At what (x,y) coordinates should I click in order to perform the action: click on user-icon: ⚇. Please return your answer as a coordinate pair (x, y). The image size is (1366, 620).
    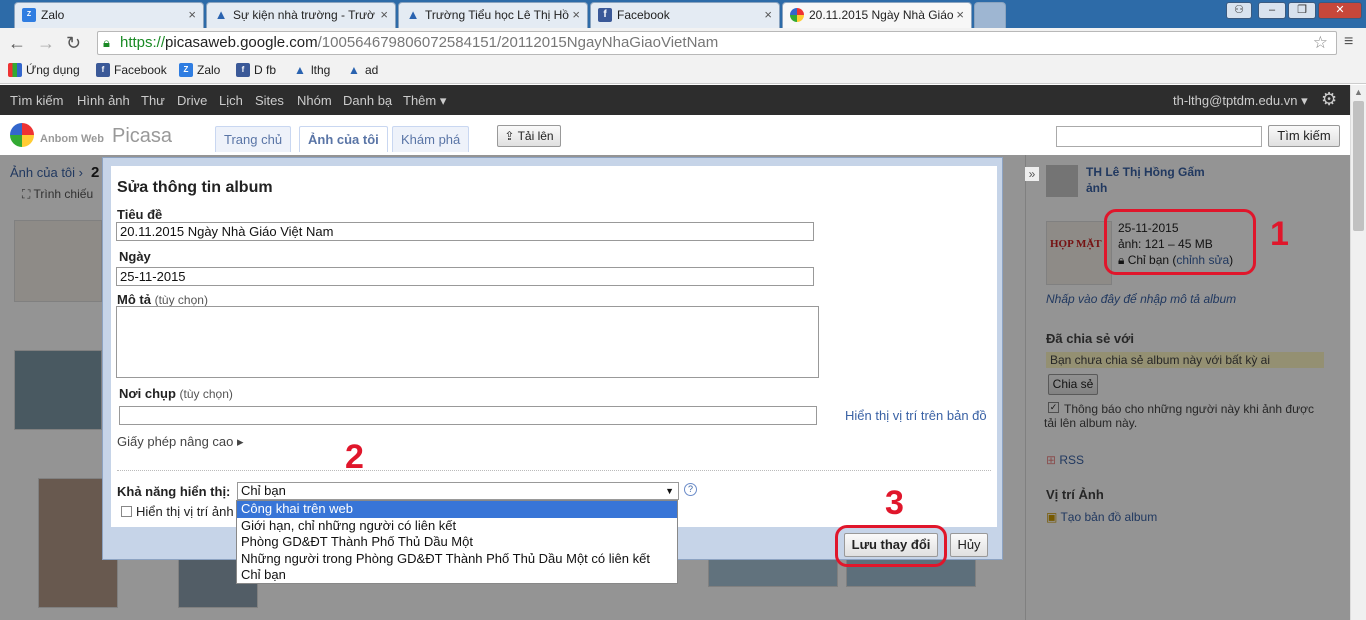
    Looking at the image, I should click on (1239, 10).